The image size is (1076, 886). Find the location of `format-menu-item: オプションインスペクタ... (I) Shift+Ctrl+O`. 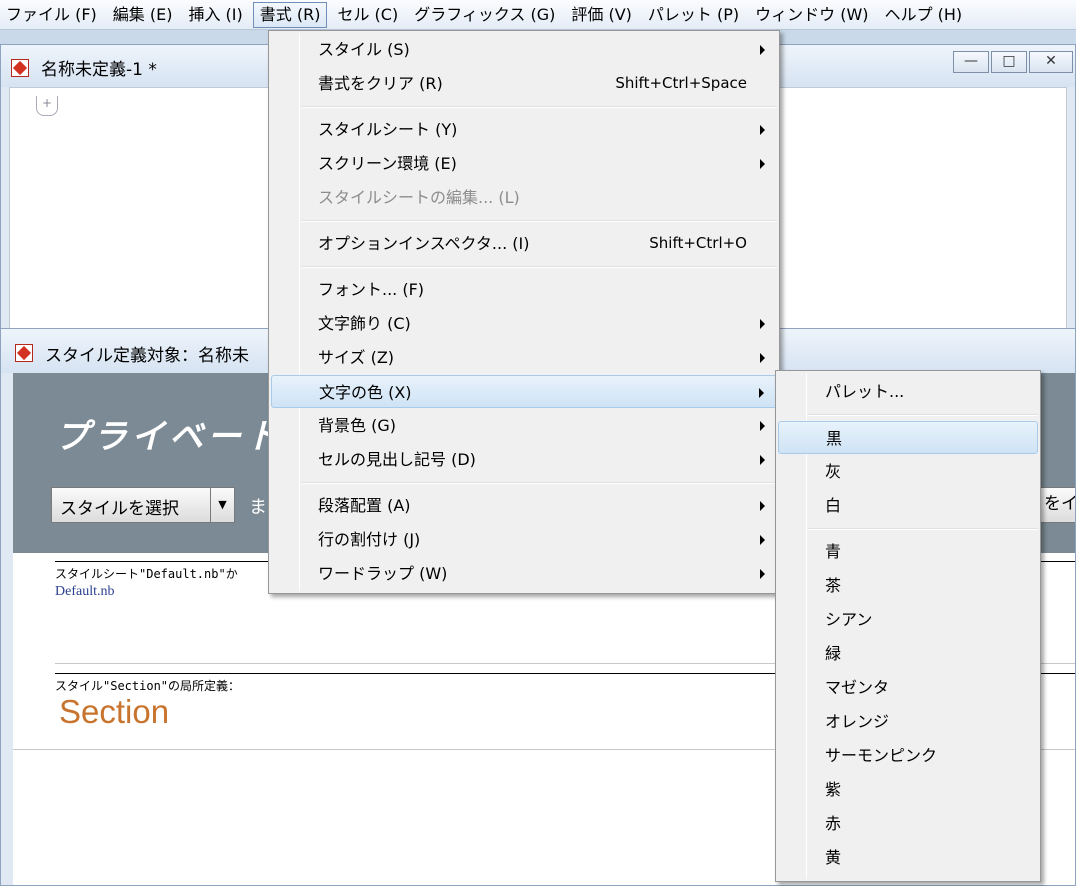

format-menu-item: オプションインスペクタ... (I) Shift+Ctrl+O is located at coordinates (524, 243).